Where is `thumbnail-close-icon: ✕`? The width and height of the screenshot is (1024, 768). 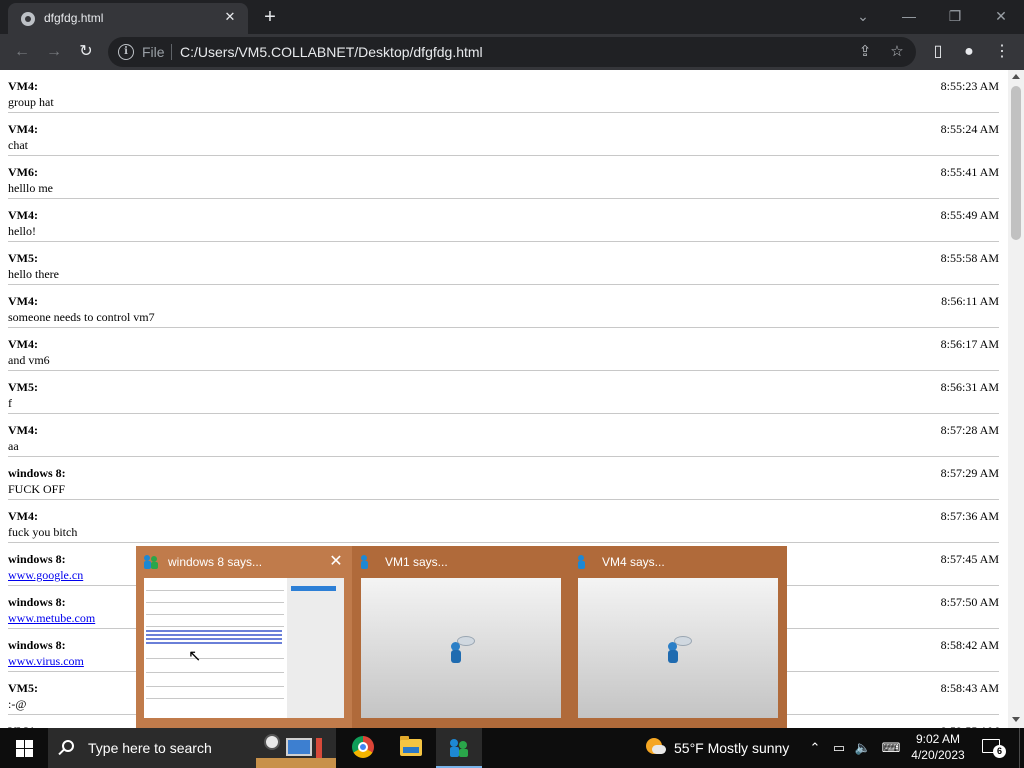 thumbnail-close-icon: ✕ is located at coordinates (336, 562).